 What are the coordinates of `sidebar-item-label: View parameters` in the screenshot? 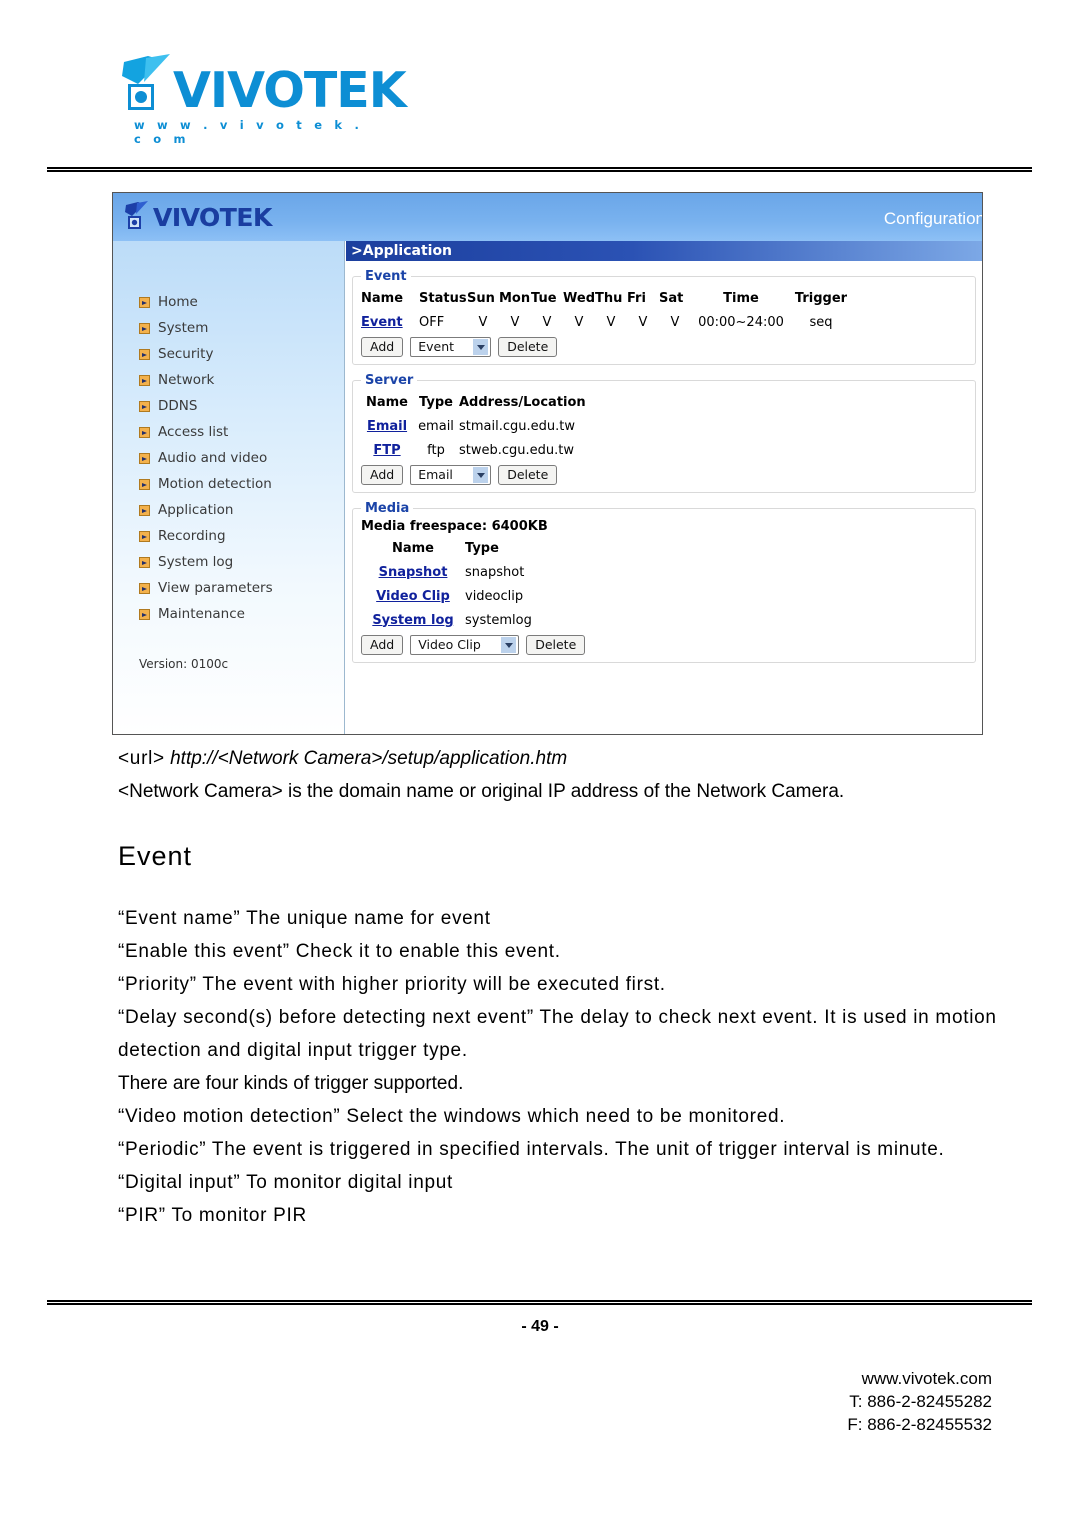 It's located at (215, 588).